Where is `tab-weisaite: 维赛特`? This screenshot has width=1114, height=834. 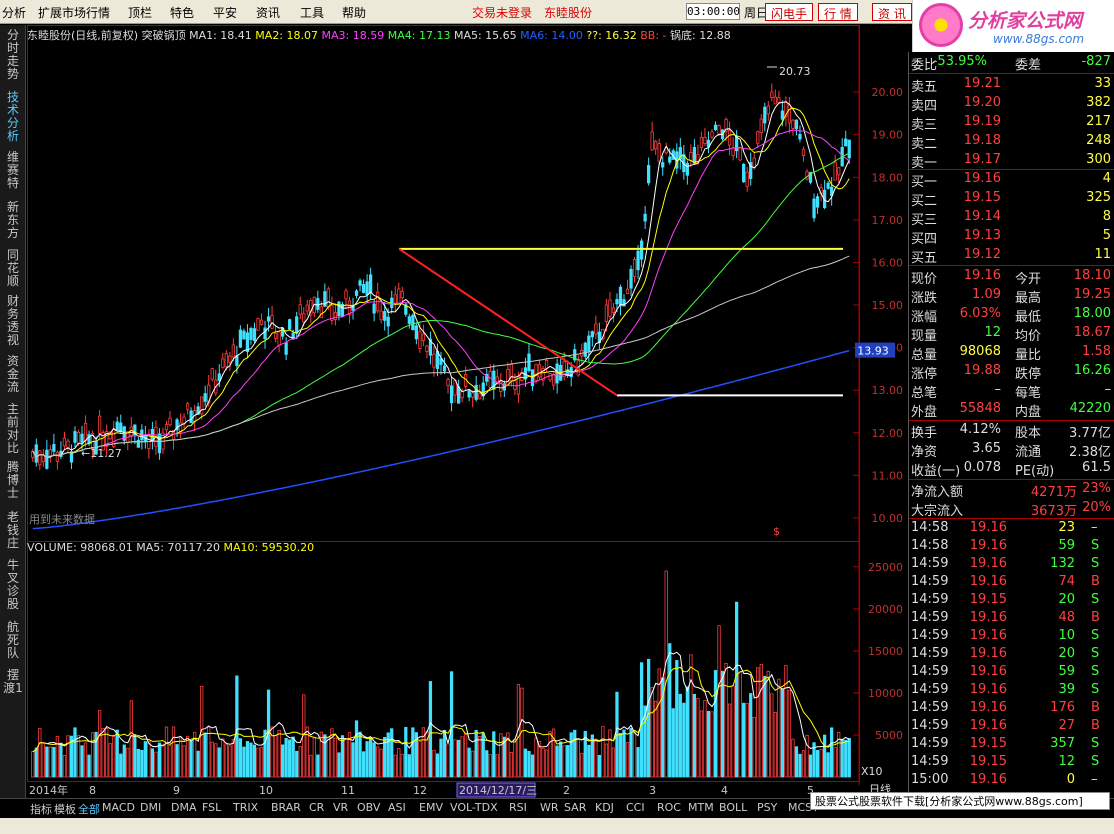
tab-weisaite: 维赛特 is located at coordinates (13, 170).